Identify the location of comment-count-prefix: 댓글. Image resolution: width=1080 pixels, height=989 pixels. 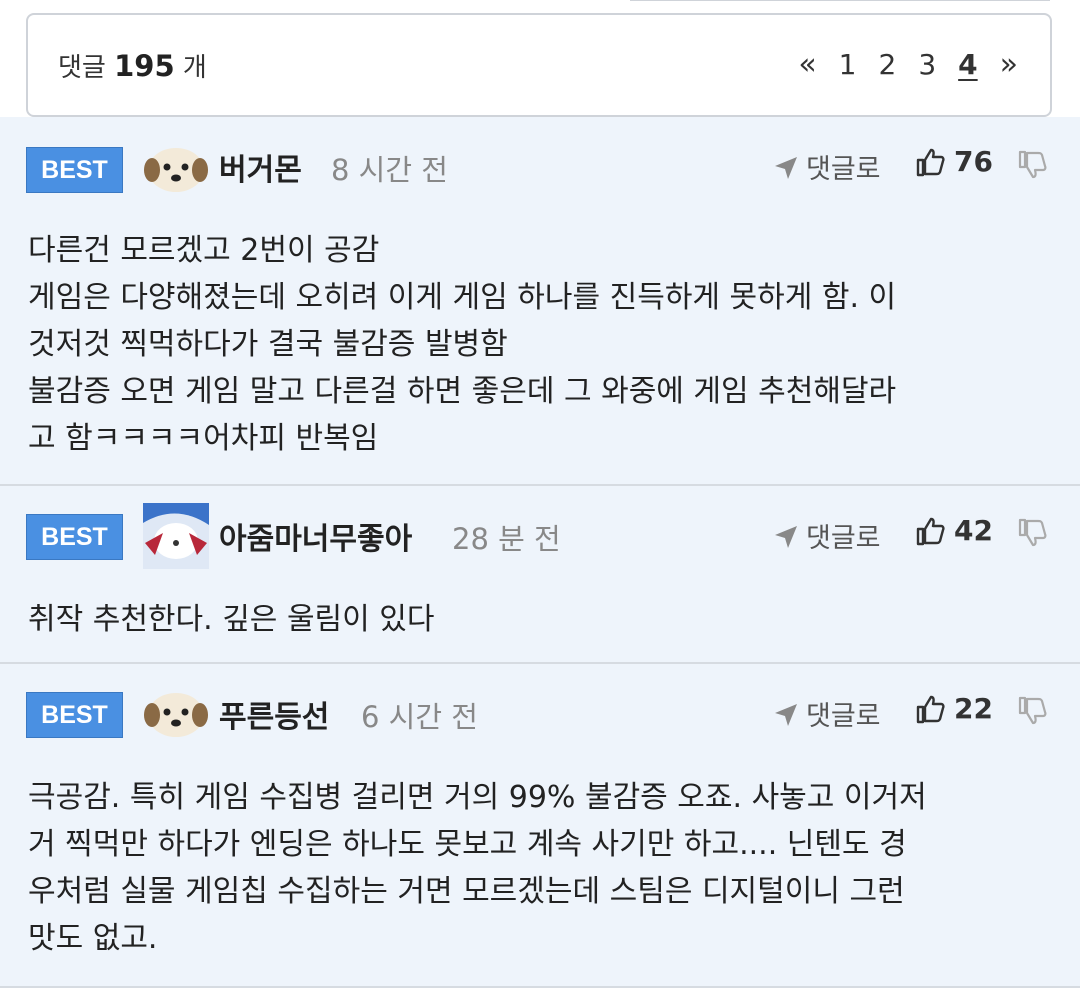
(82, 68).